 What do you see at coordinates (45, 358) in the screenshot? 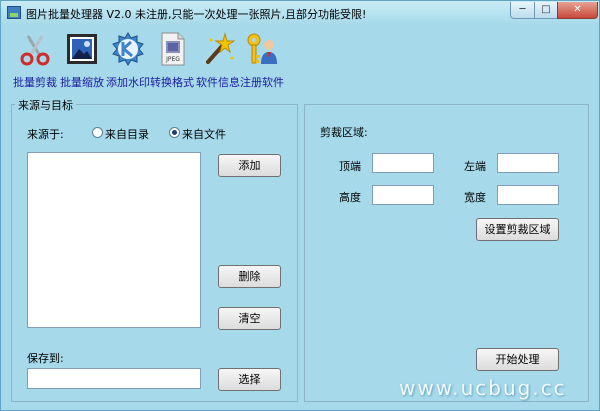
I see `save-to-label: 保存到:` at bounding box center [45, 358].